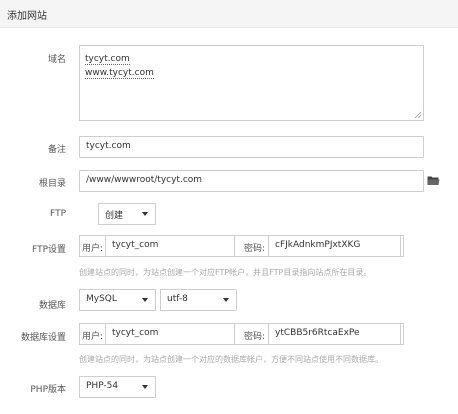 Image resolution: width=458 pixels, height=414 pixels. What do you see at coordinates (114, 216) in the screenshot?
I see `ftp-select-value: 创建` at bounding box center [114, 216].